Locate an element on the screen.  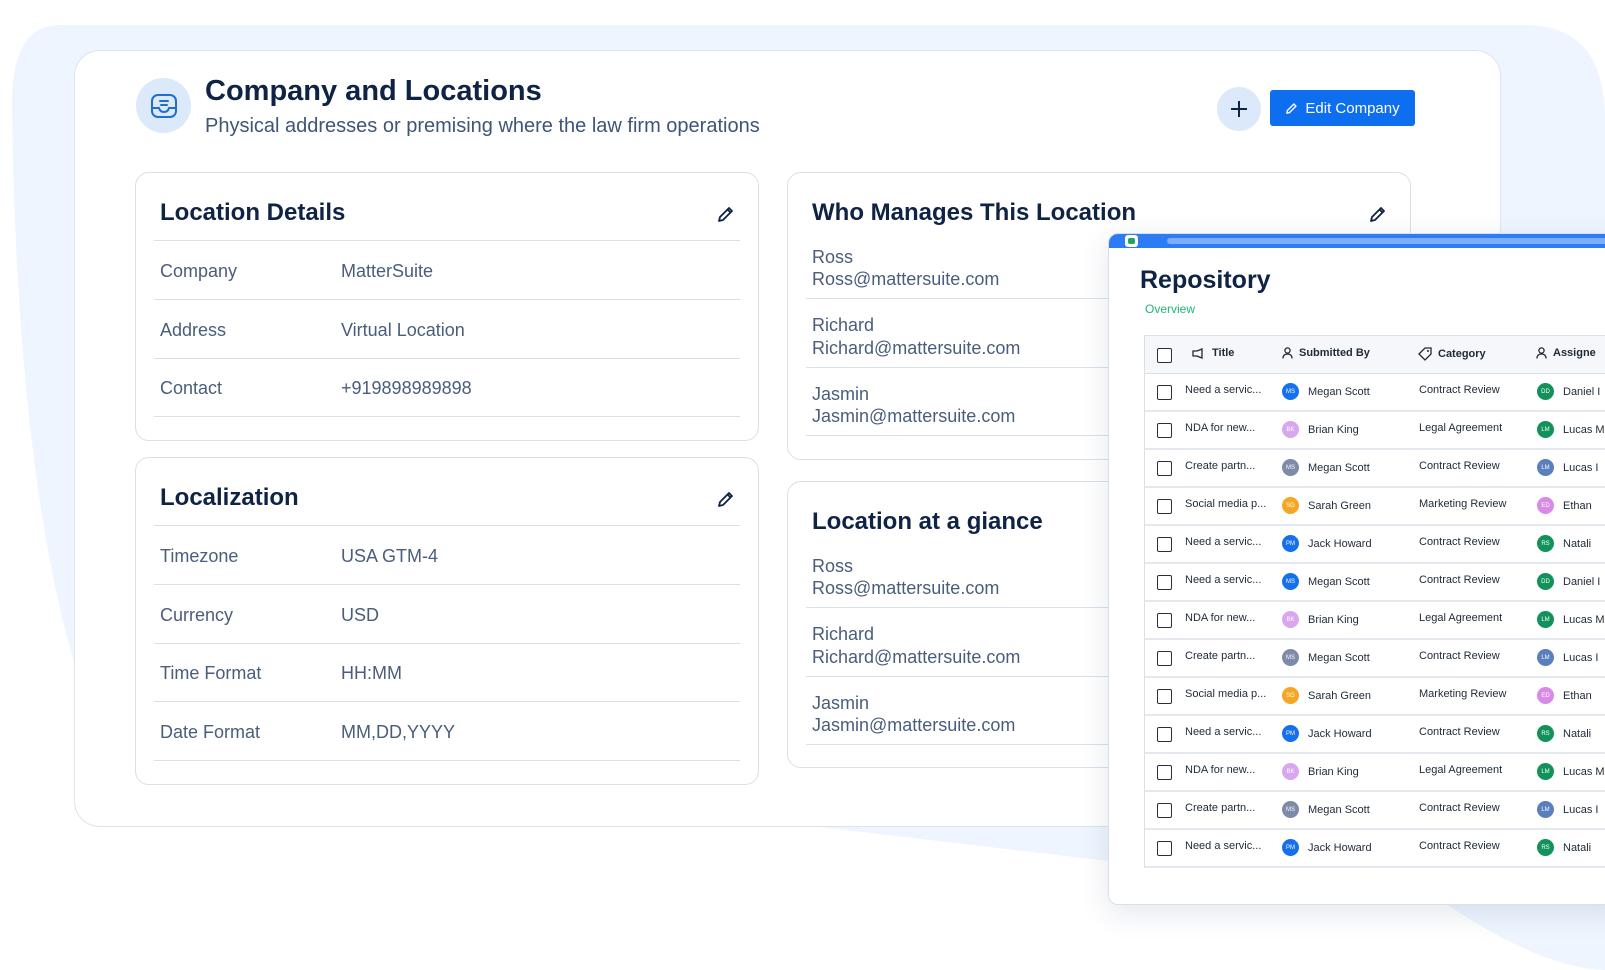
glance-person-email: Richard@mattersuite.com is located at coordinates (916, 657).